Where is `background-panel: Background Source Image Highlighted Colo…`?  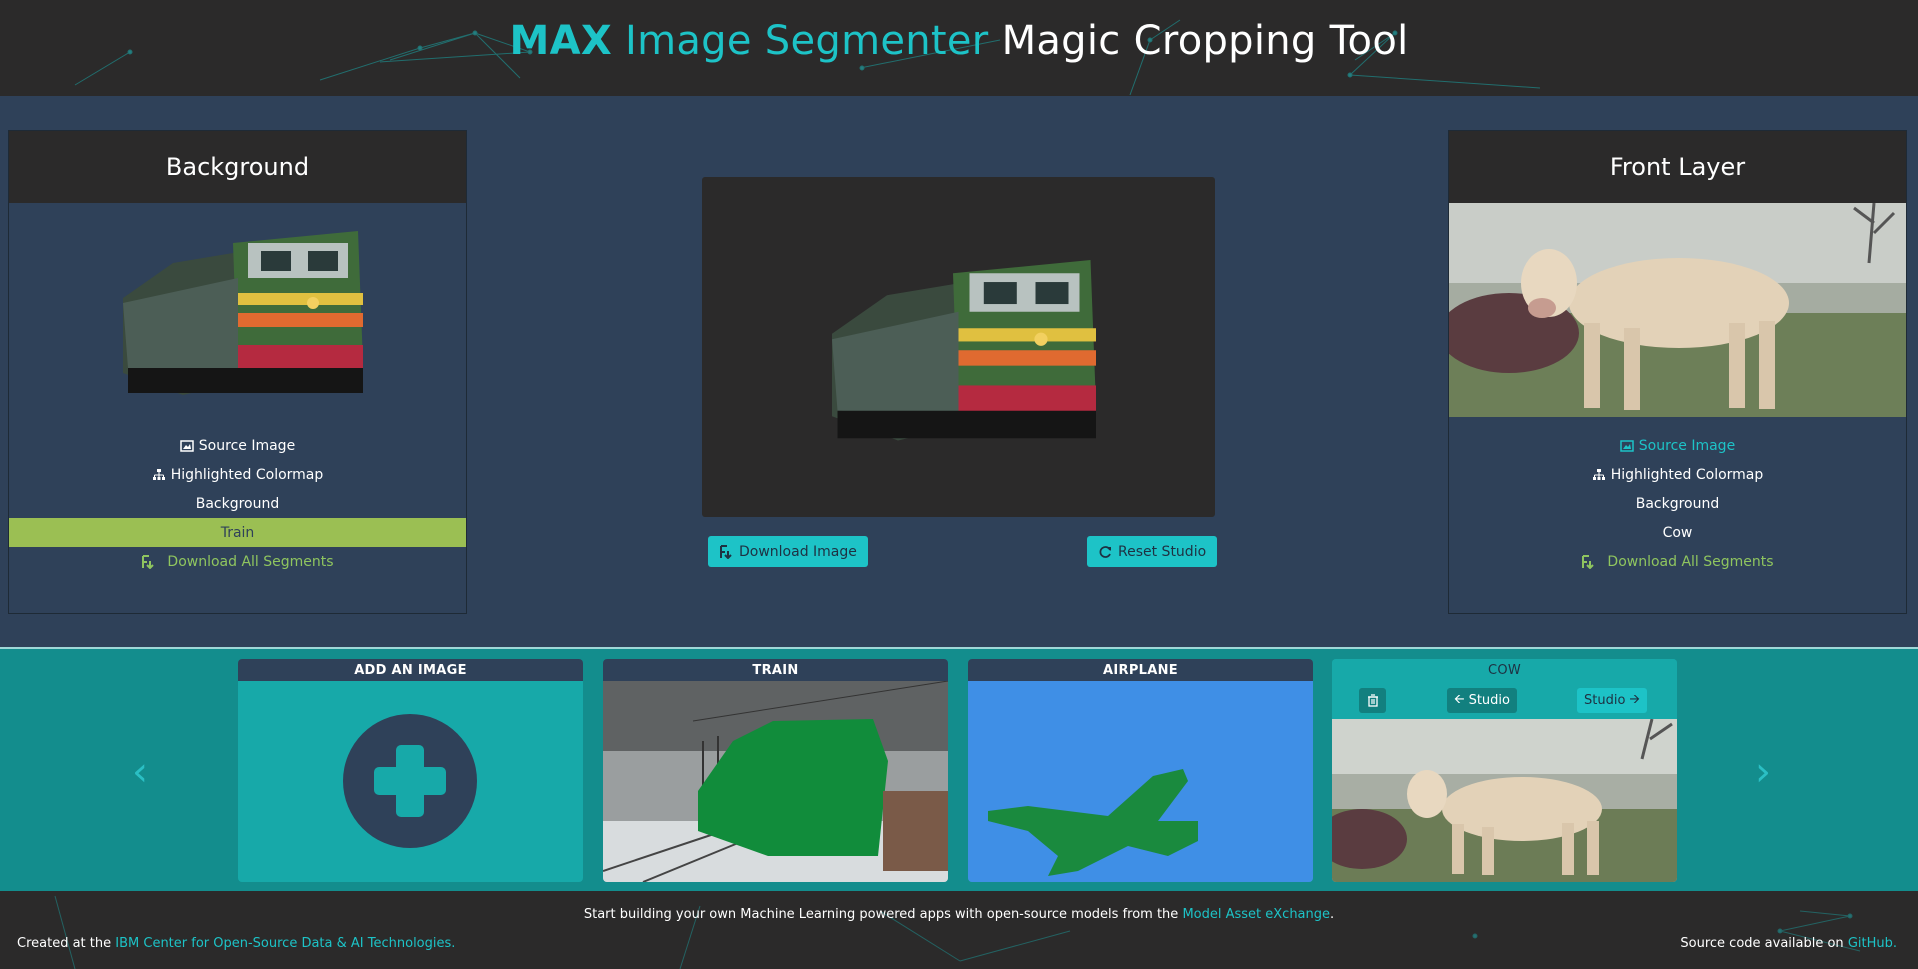 background-panel: Background Source Image Highlighted Colo… is located at coordinates (237, 372).